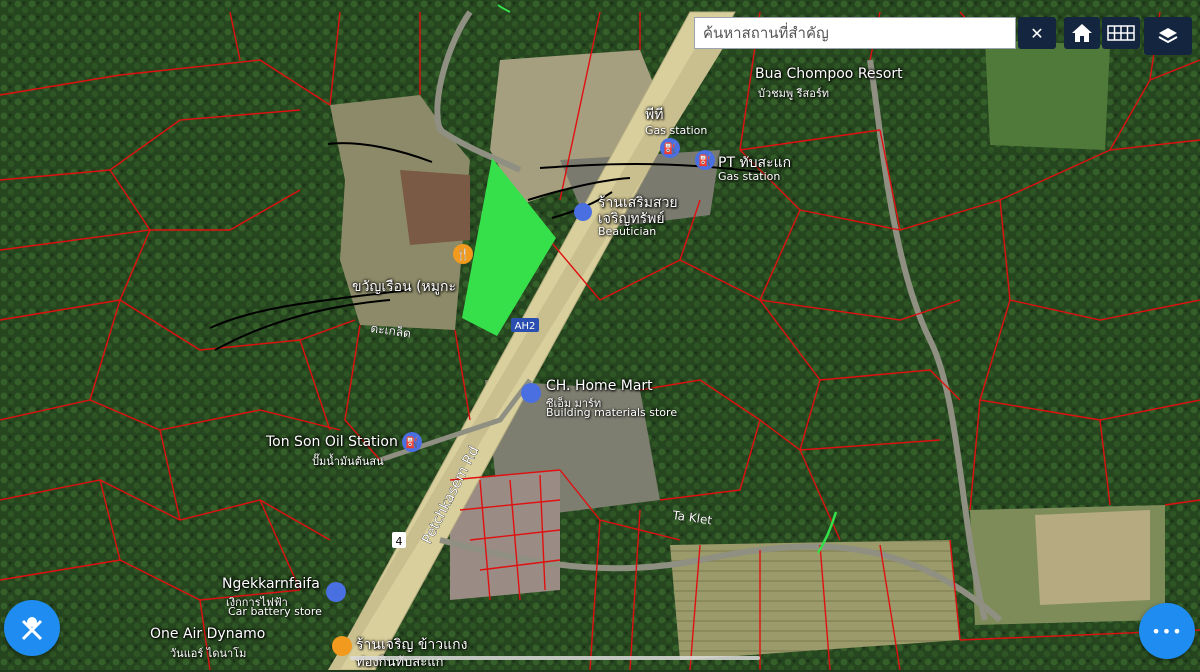 The height and width of the screenshot is (672, 1200). What do you see at coordinates (208, 653) in the screenshot?
I see `one-air-dynamo-sublabel: วันแอร์ ไดนาโม` at bounding box center [208, 653].